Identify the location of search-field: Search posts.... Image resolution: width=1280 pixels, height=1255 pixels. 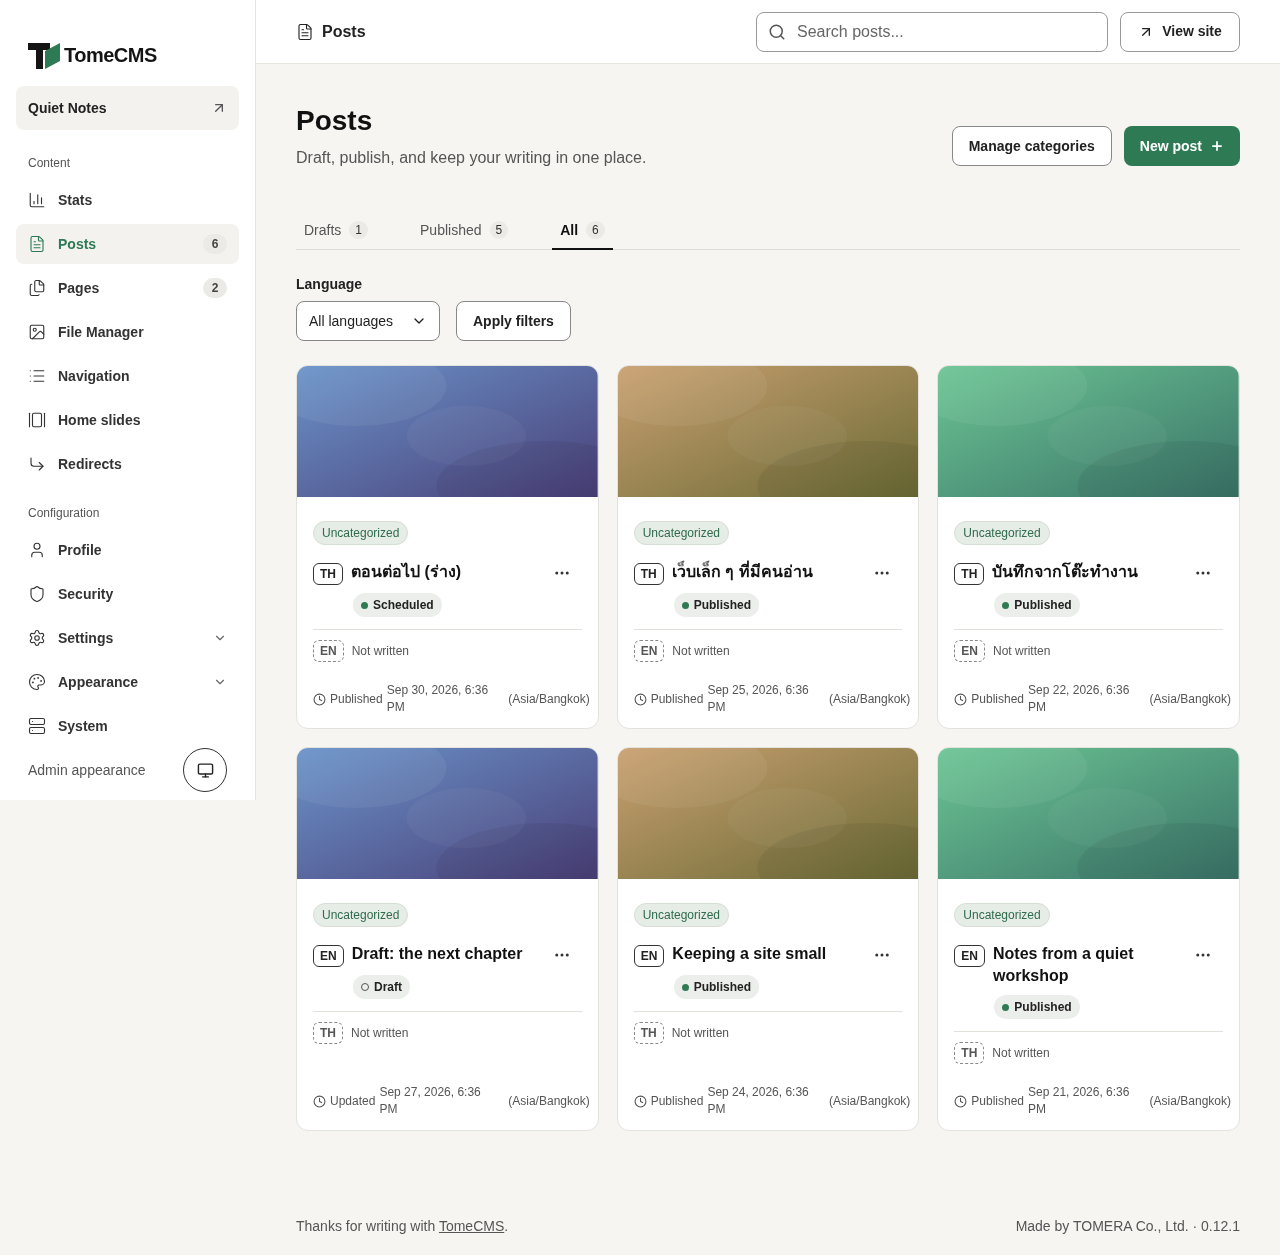
(932, 31).